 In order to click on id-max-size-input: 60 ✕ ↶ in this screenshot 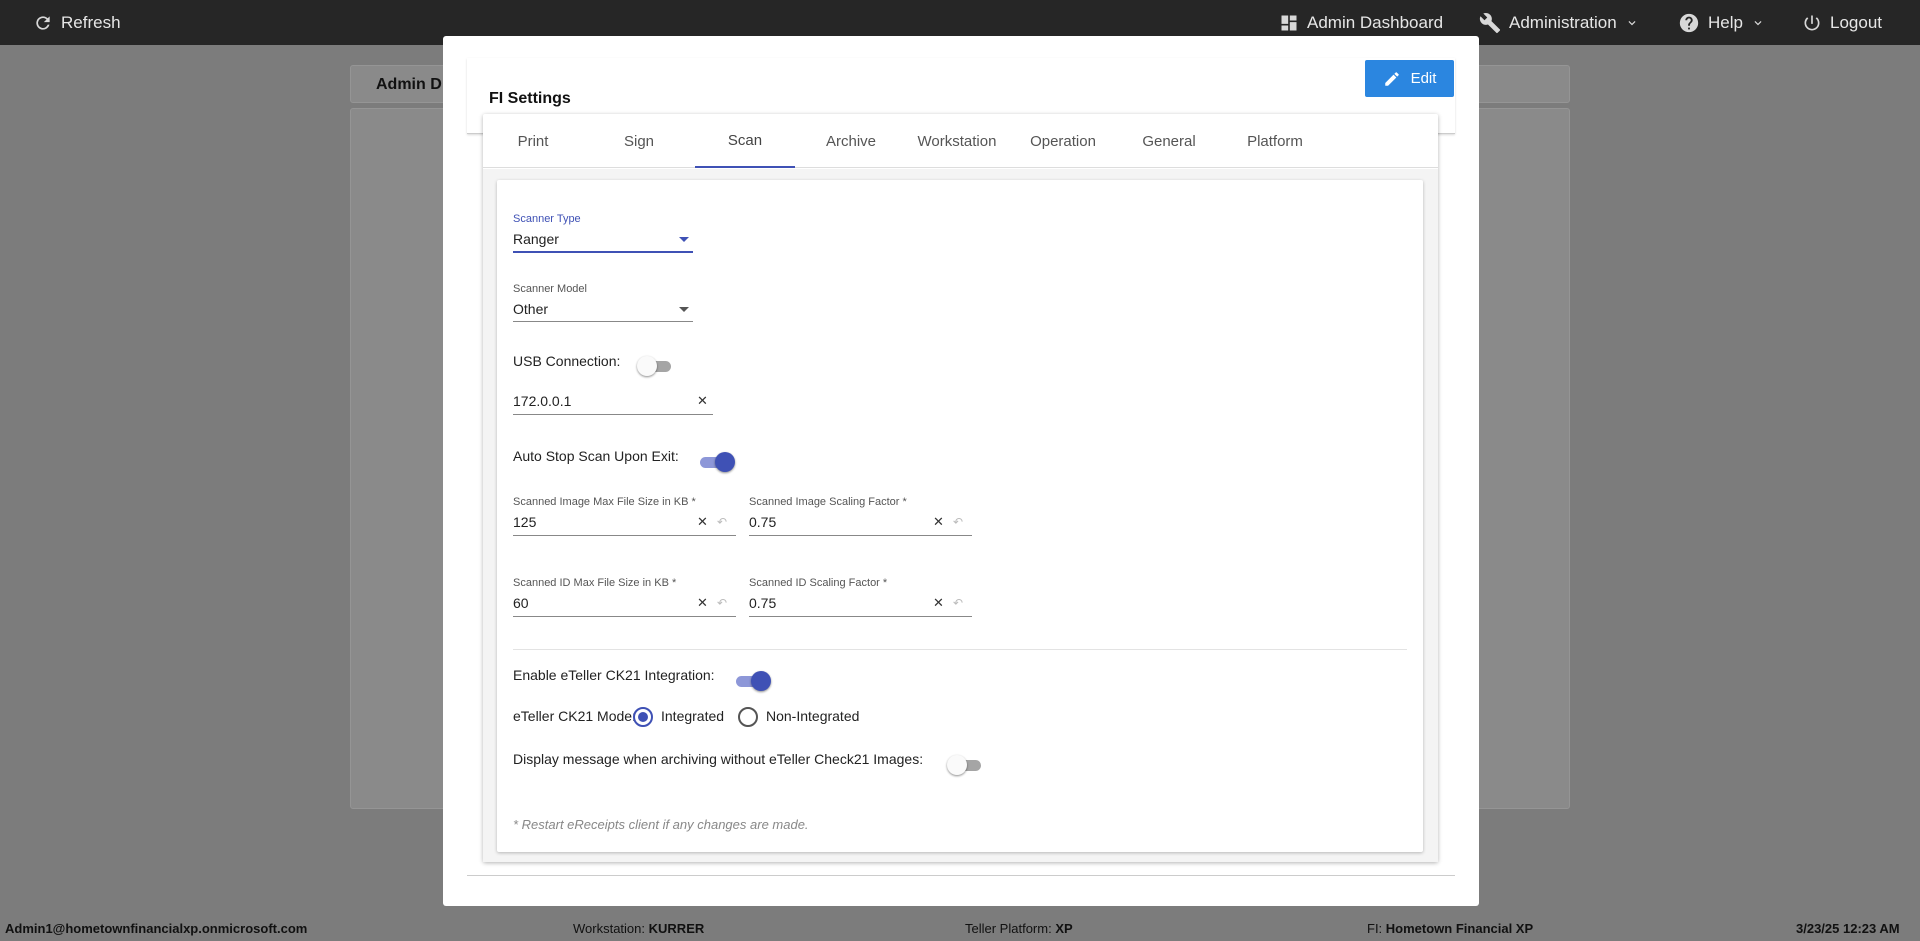, I will do `click(624, 605)`.